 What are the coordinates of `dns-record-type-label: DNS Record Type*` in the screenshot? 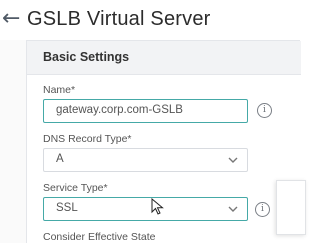 It's located at (87, 139).